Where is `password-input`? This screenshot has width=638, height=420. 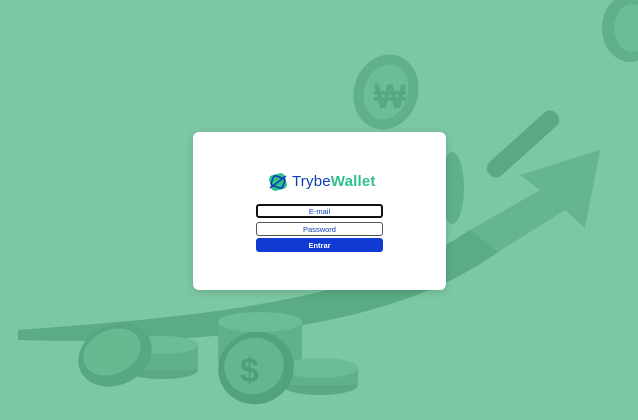
password-input is located at coordinates (319, 229).